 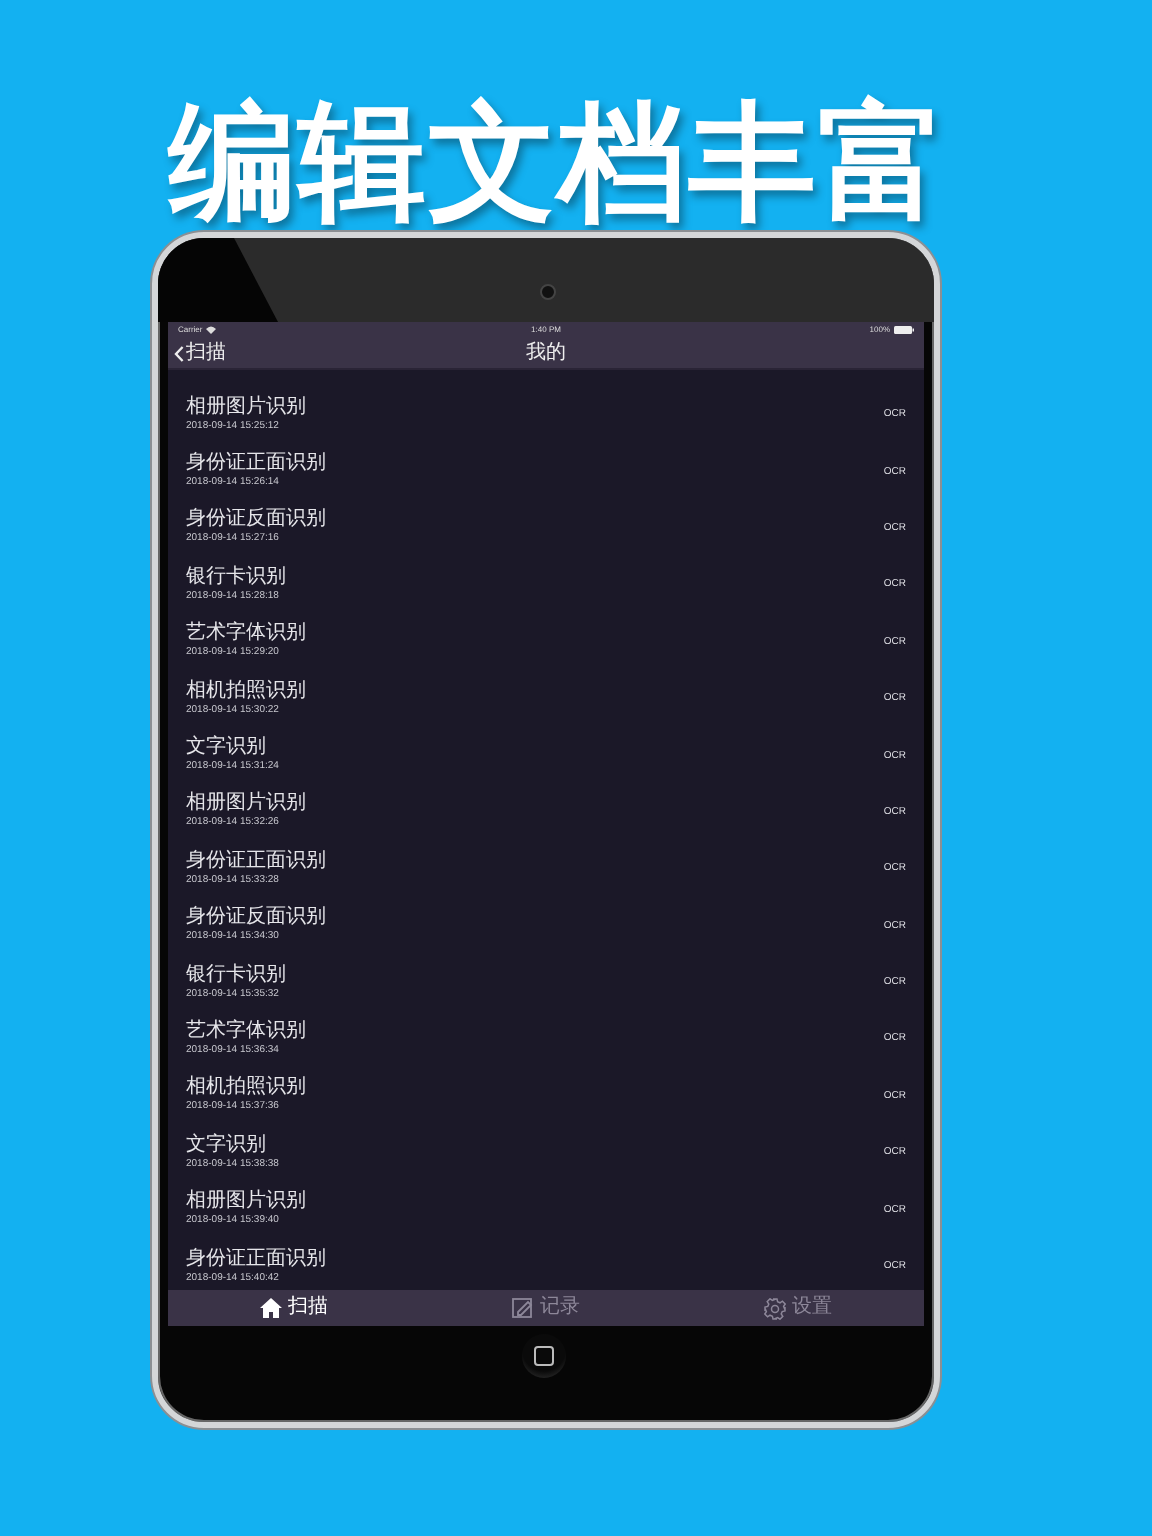 What do you see at coordinates (559, 165) in the screenshot?
I see `headline: 编辑文档丰富` at bounding box center [559, 165].